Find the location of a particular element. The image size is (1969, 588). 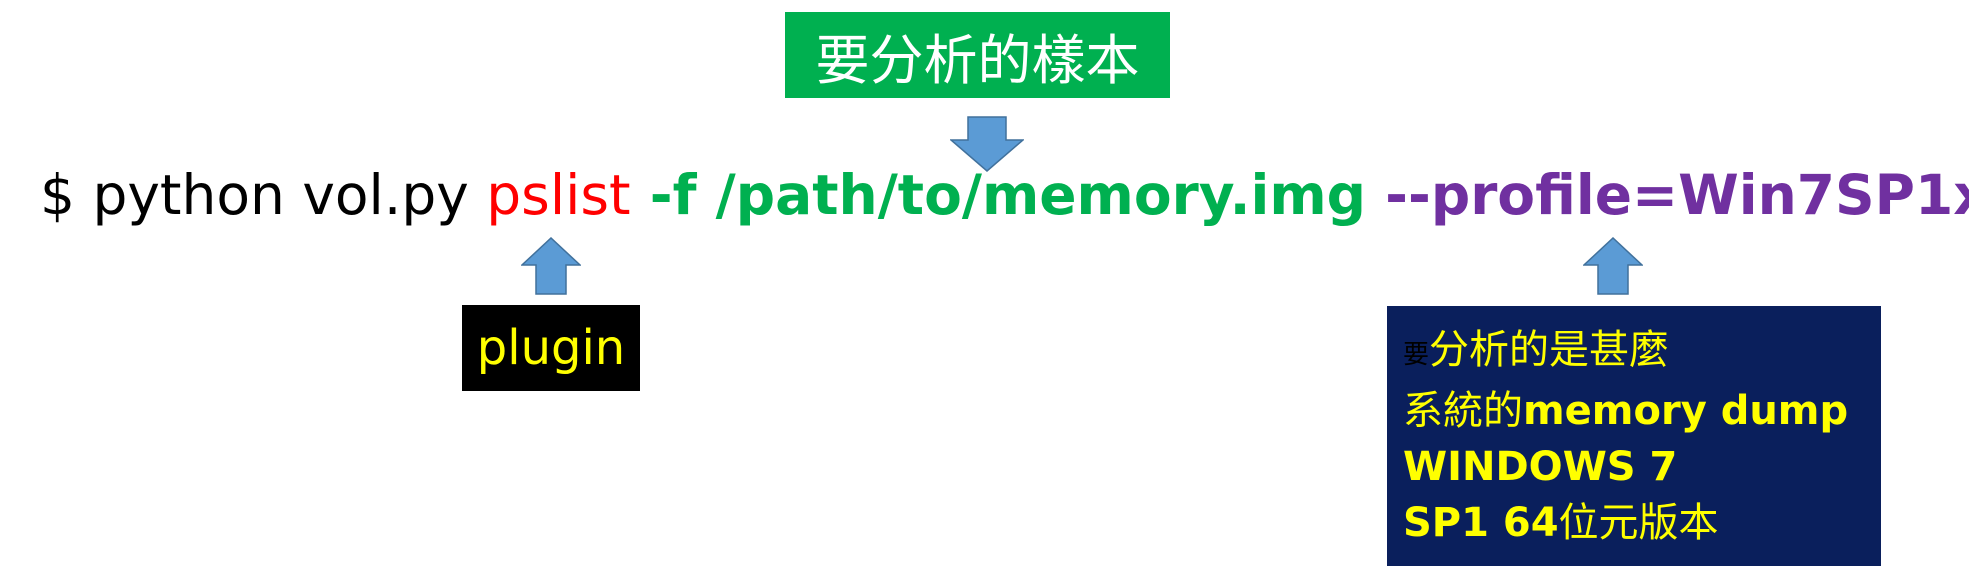

command-plugin: pslist is located at coordinates (558, 195).